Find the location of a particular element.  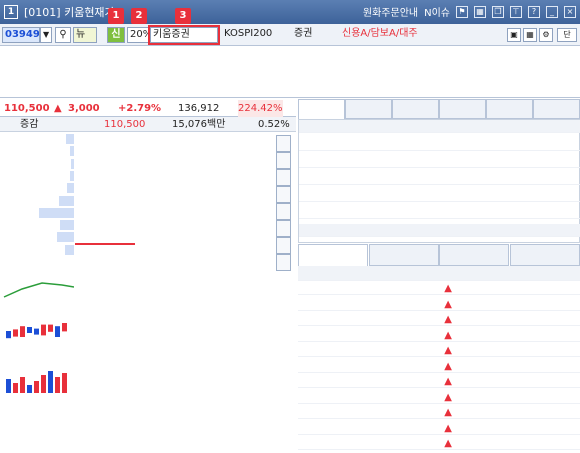

credit-button: 신 is located at coordinates (116, 35).